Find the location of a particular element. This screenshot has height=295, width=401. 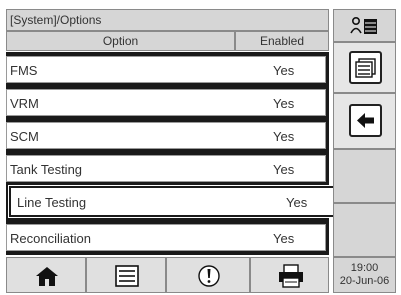

user-list-button is located at coordinates (364, 25).